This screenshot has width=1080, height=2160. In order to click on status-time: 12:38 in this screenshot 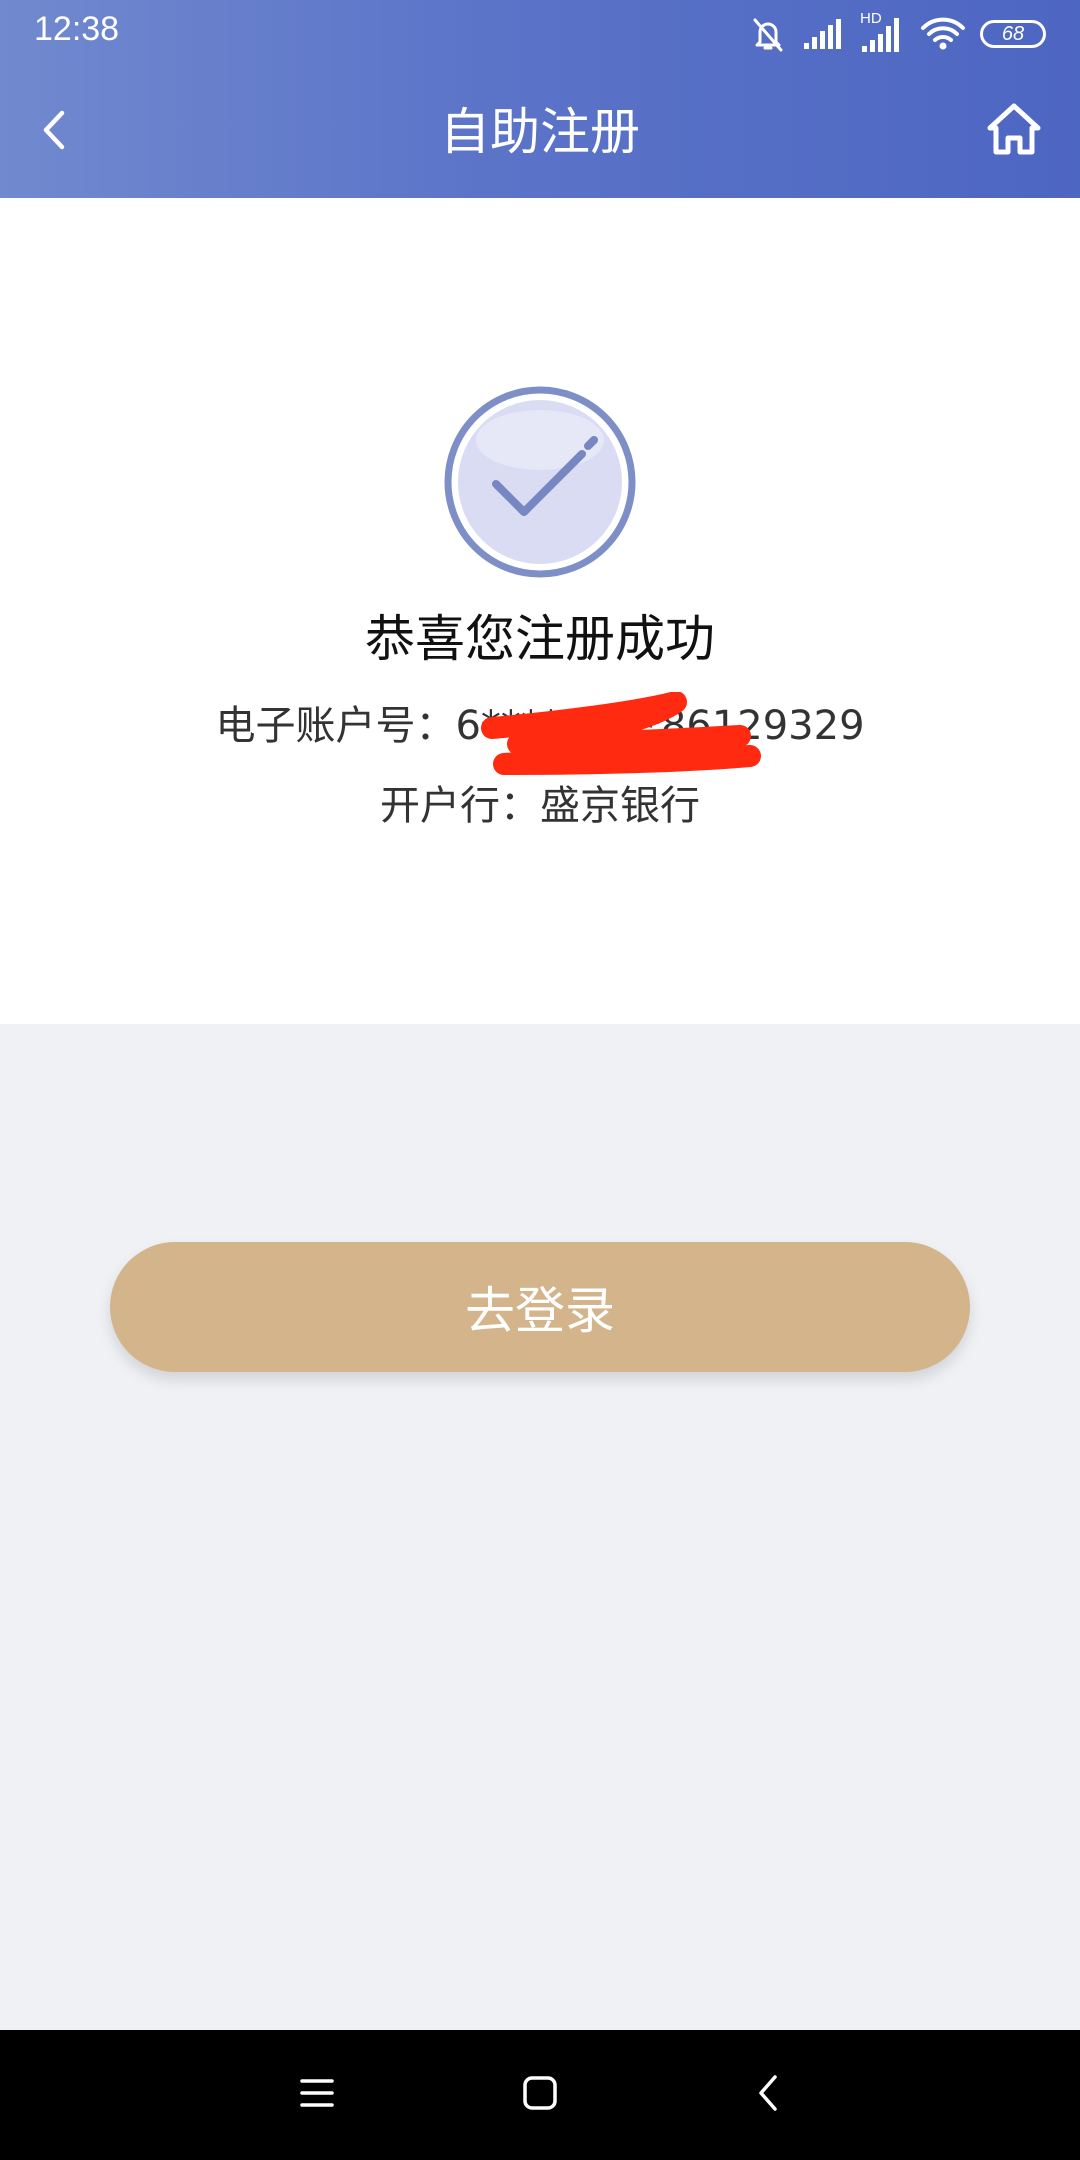, I will do `click(77, 29)`.